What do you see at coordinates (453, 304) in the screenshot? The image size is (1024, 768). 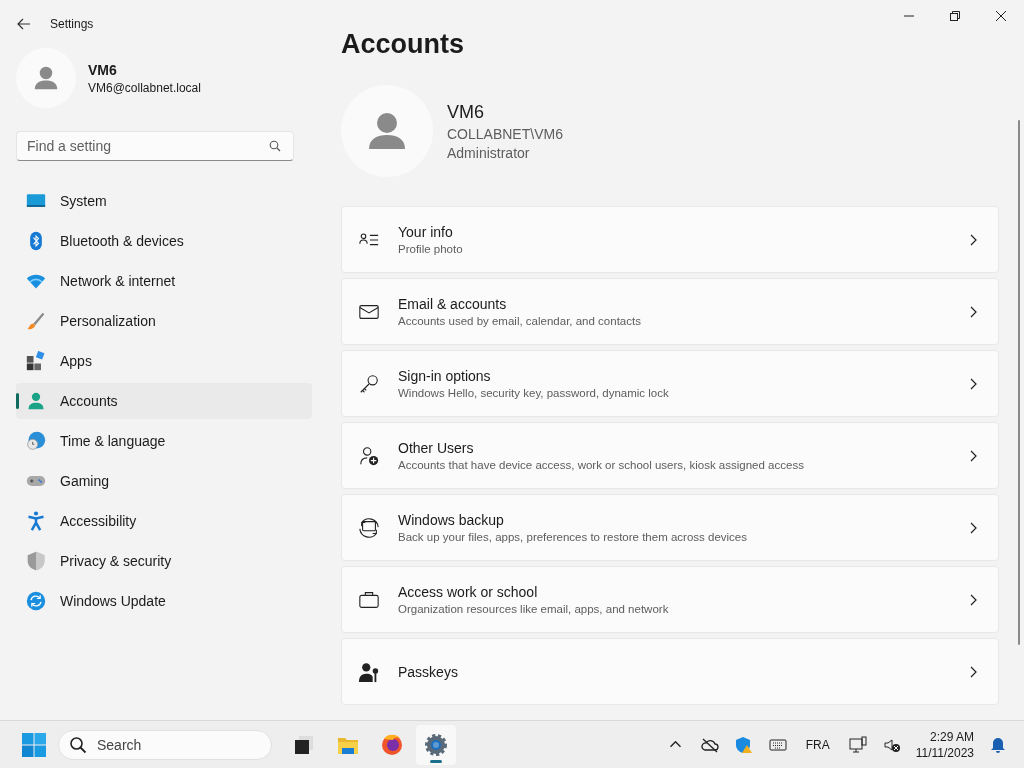 I see `card-title: Email & accounts` at bounding box center [453, 304].